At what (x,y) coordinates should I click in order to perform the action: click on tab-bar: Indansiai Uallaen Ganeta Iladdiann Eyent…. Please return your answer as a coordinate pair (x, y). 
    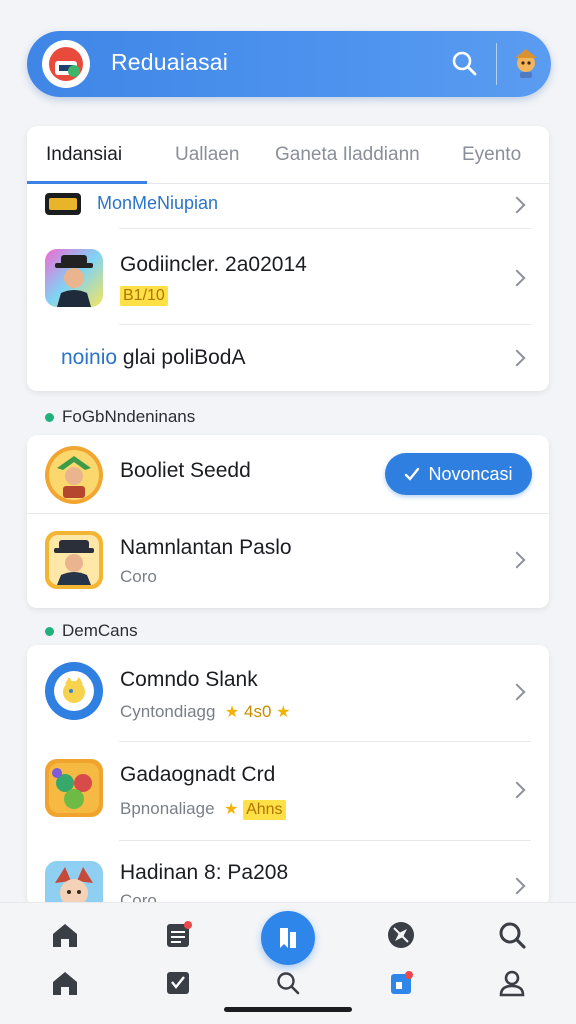
    Looking at the image, I should click on (288, 155).